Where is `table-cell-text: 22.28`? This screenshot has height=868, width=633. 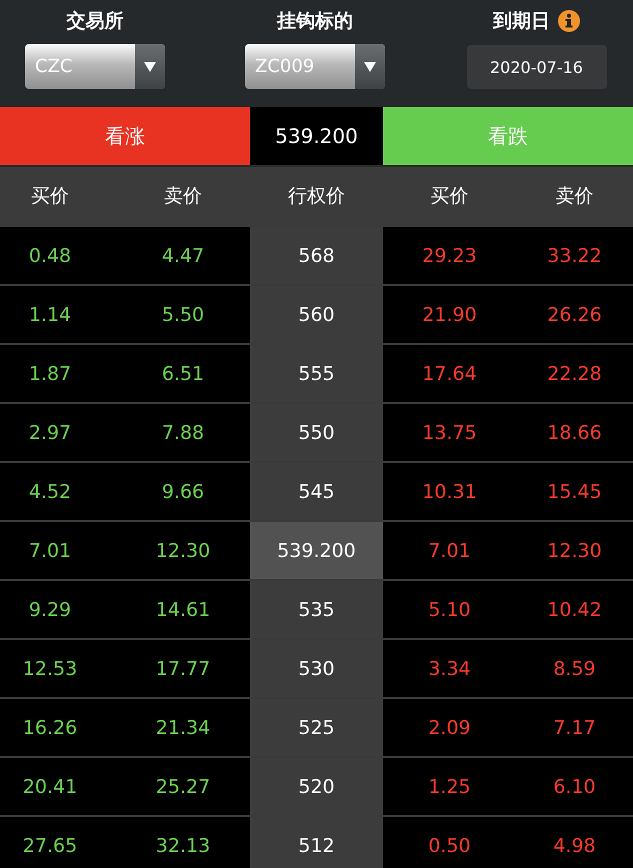 table-cell-text: 22.28 is located at coordinates (574, 374).